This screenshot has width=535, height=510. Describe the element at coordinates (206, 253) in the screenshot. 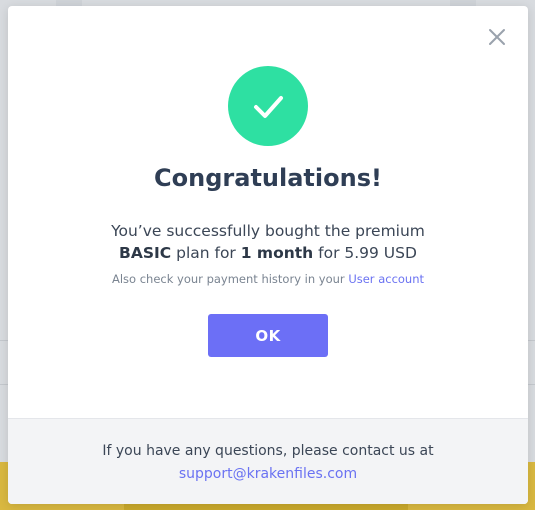

I see `plan-for-text: plan for` at that location.